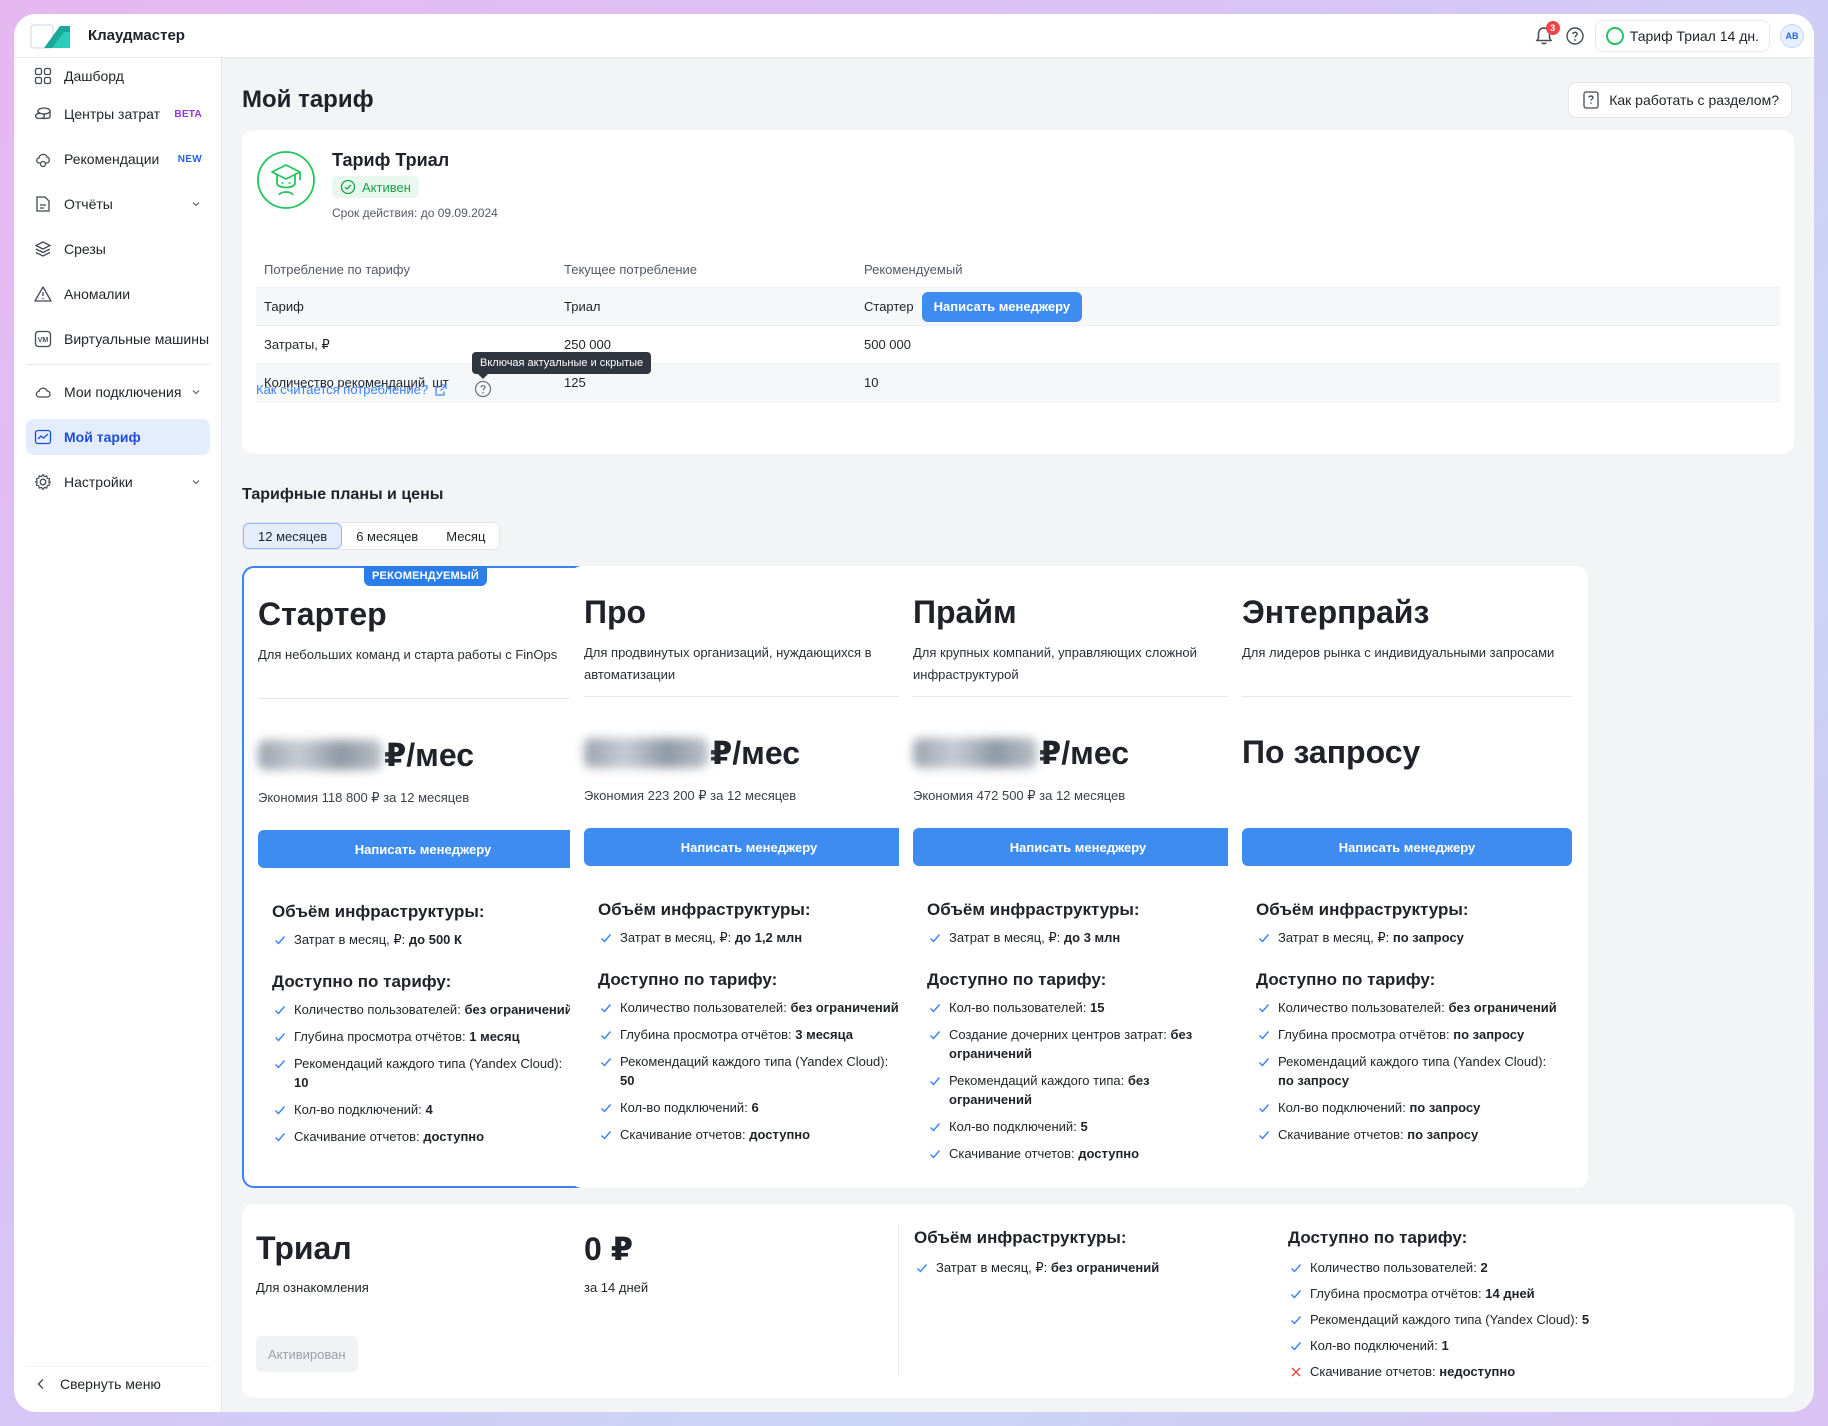  What do you see at coordinates (1439, 1267) in the screenshot?
I see `list-item: Количество пользователей: 2` at bounding box center [1439, 1267].